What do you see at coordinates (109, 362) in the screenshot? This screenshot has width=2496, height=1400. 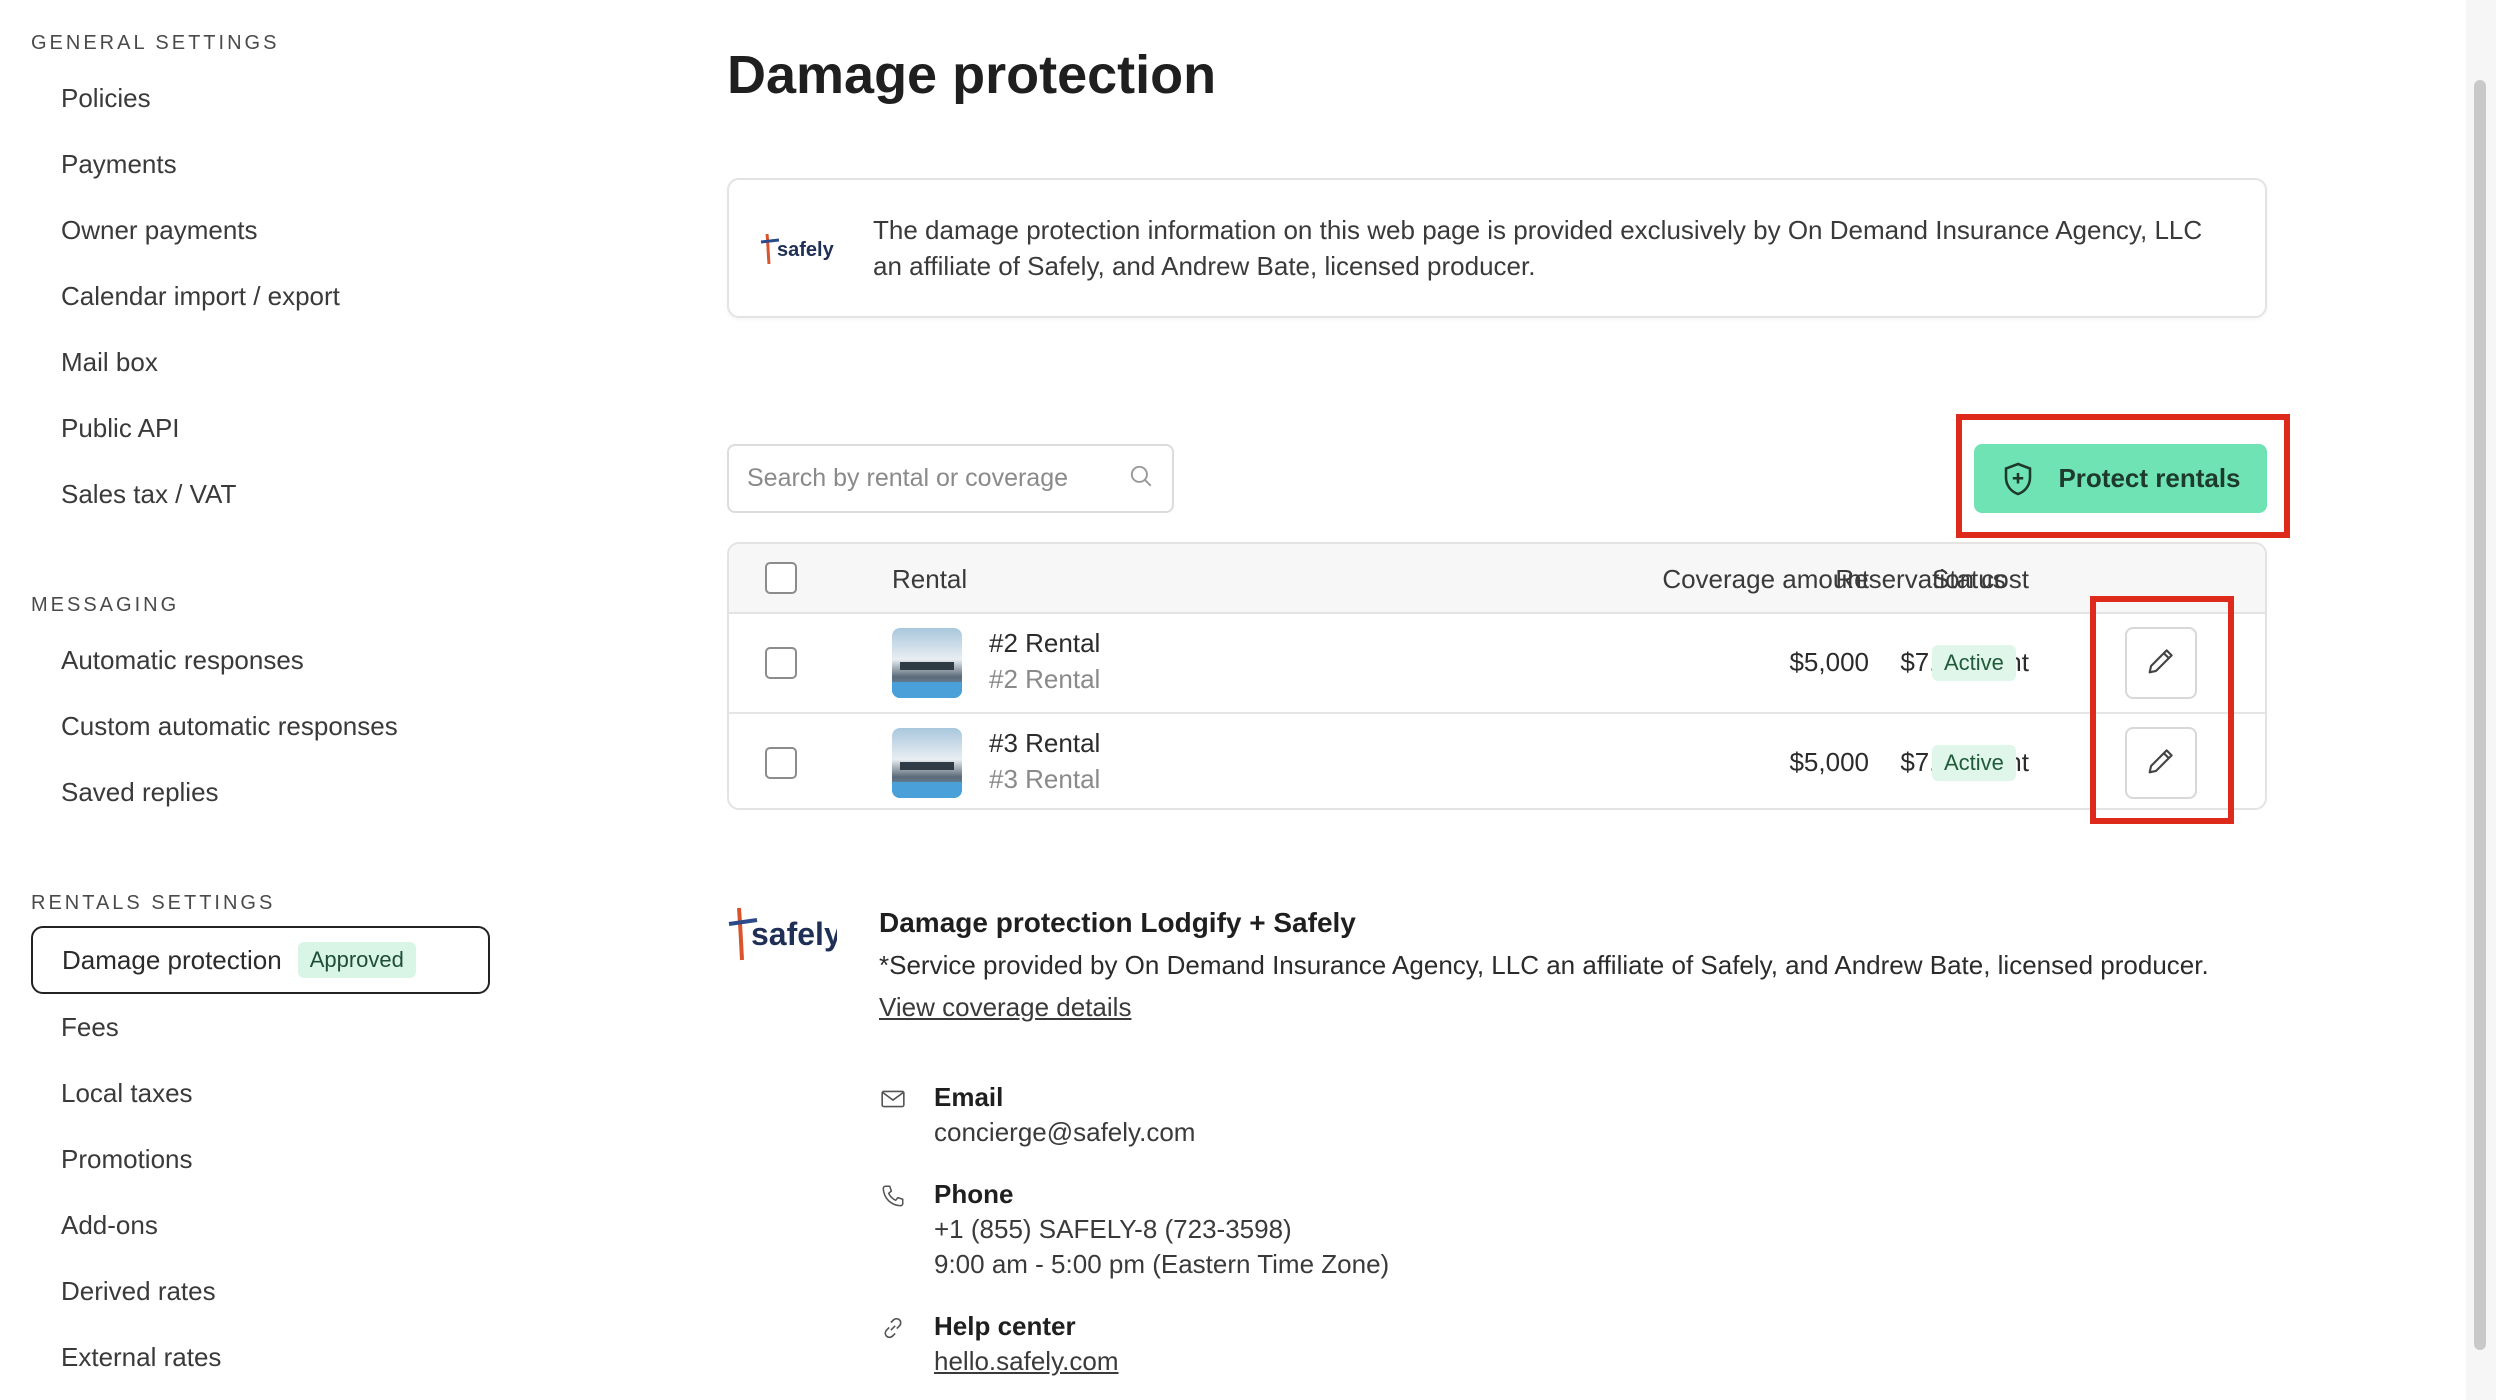 I see `sidebar-item-mail-box: Mail box` at bounding box center [109, 362].